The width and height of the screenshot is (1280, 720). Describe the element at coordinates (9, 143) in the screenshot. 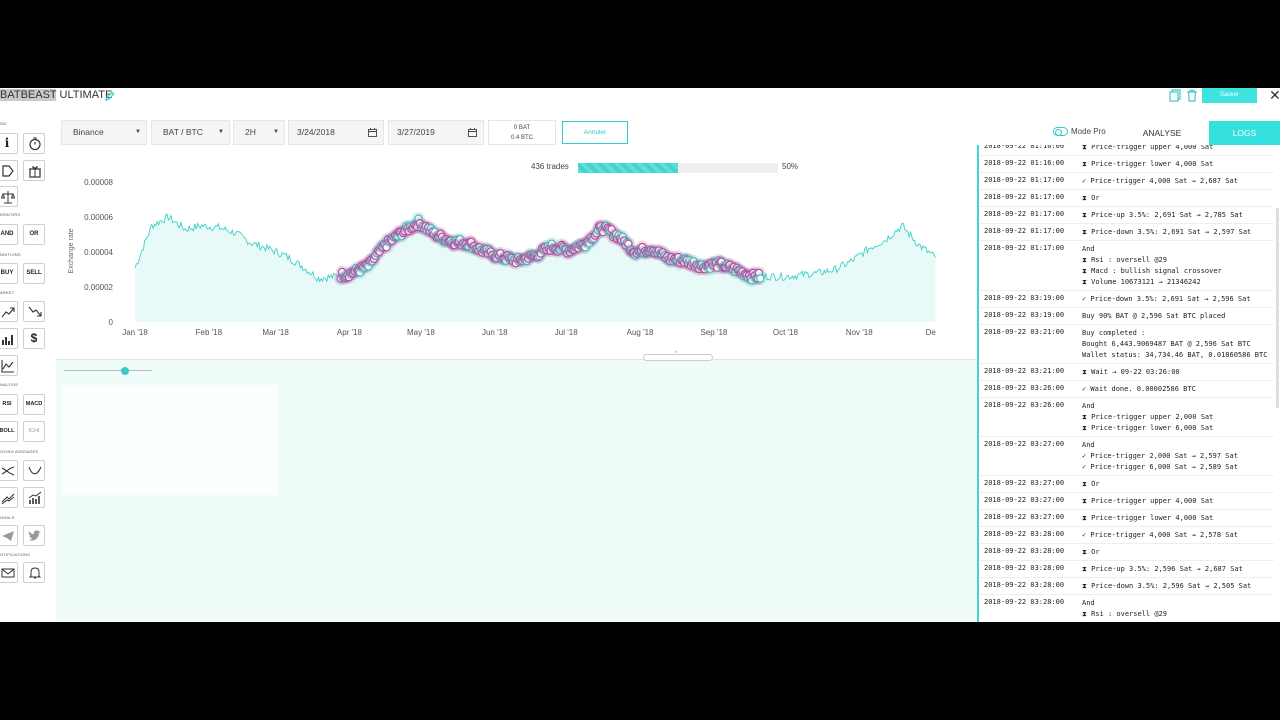

I see `info-block: i` at that location.